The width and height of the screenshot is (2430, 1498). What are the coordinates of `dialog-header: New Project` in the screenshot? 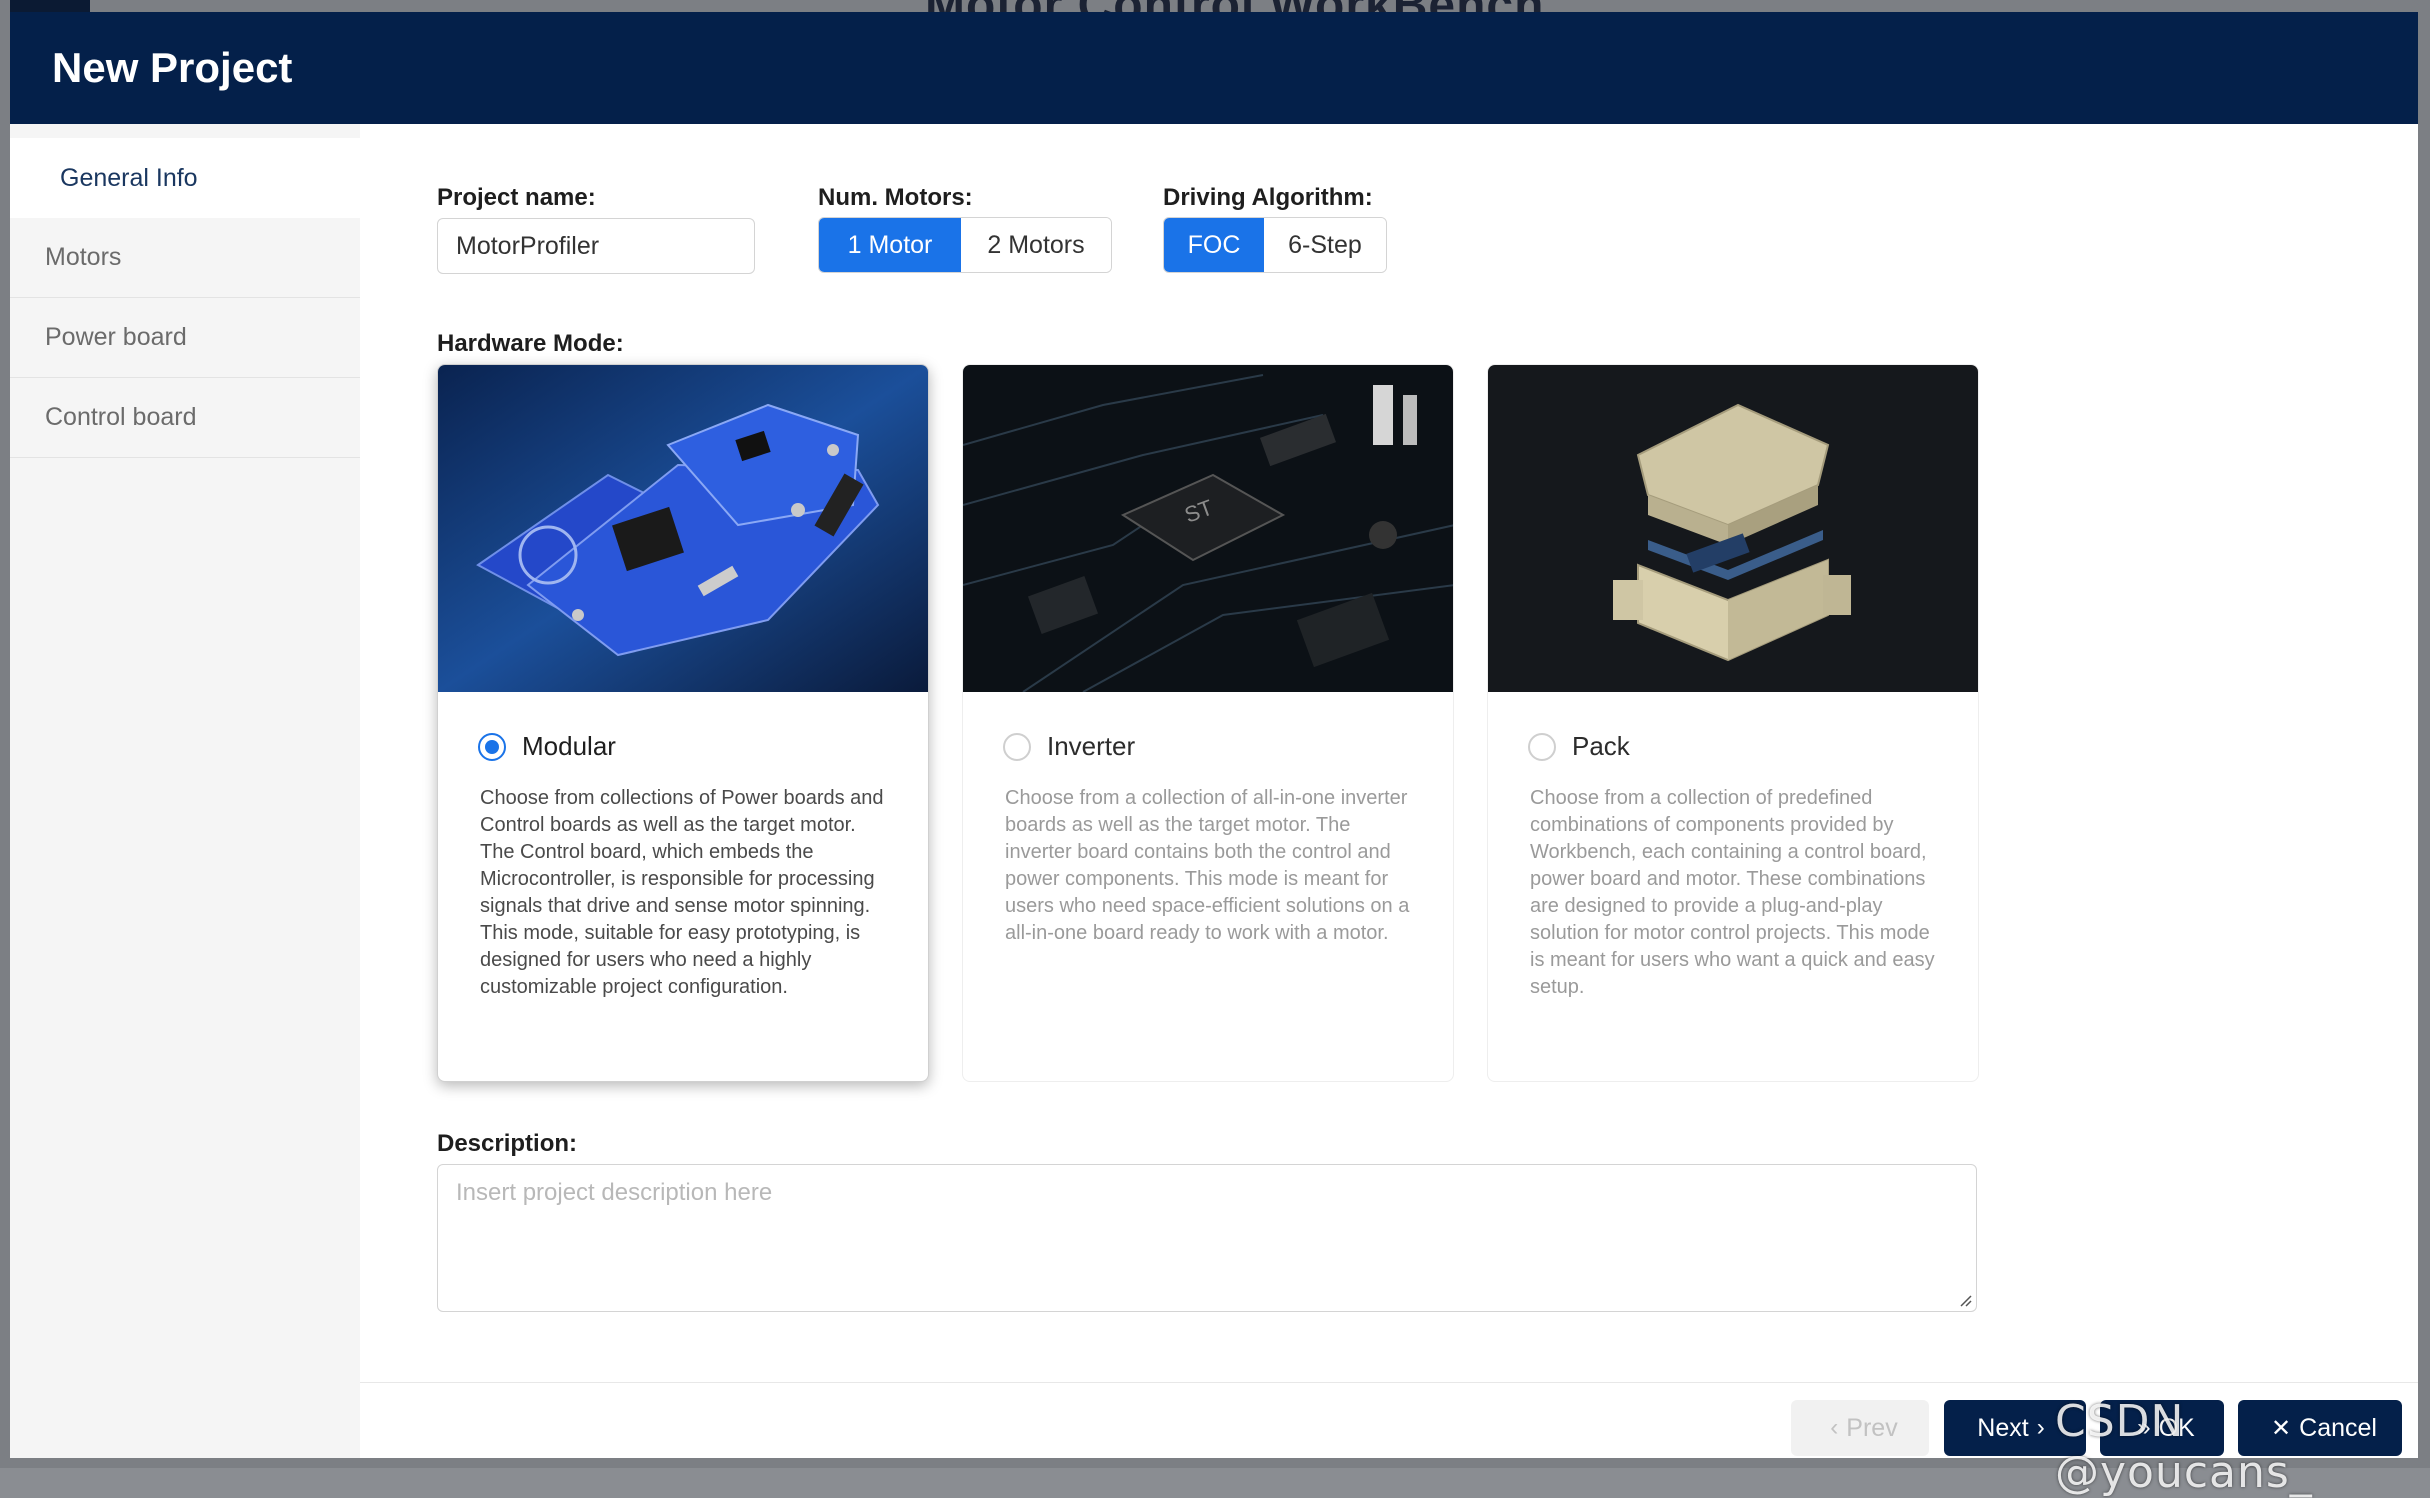 It's located at (1214, 68).